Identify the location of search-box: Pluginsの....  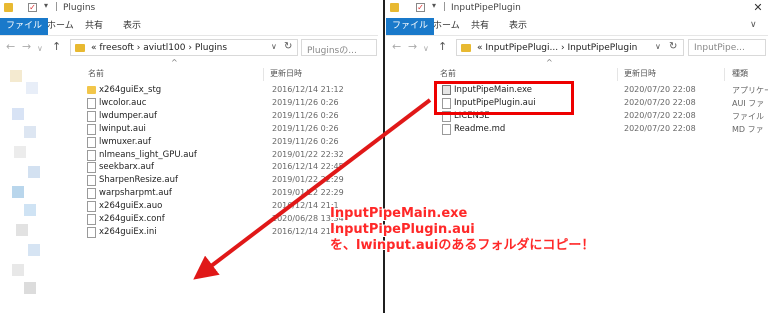
(339, 47).